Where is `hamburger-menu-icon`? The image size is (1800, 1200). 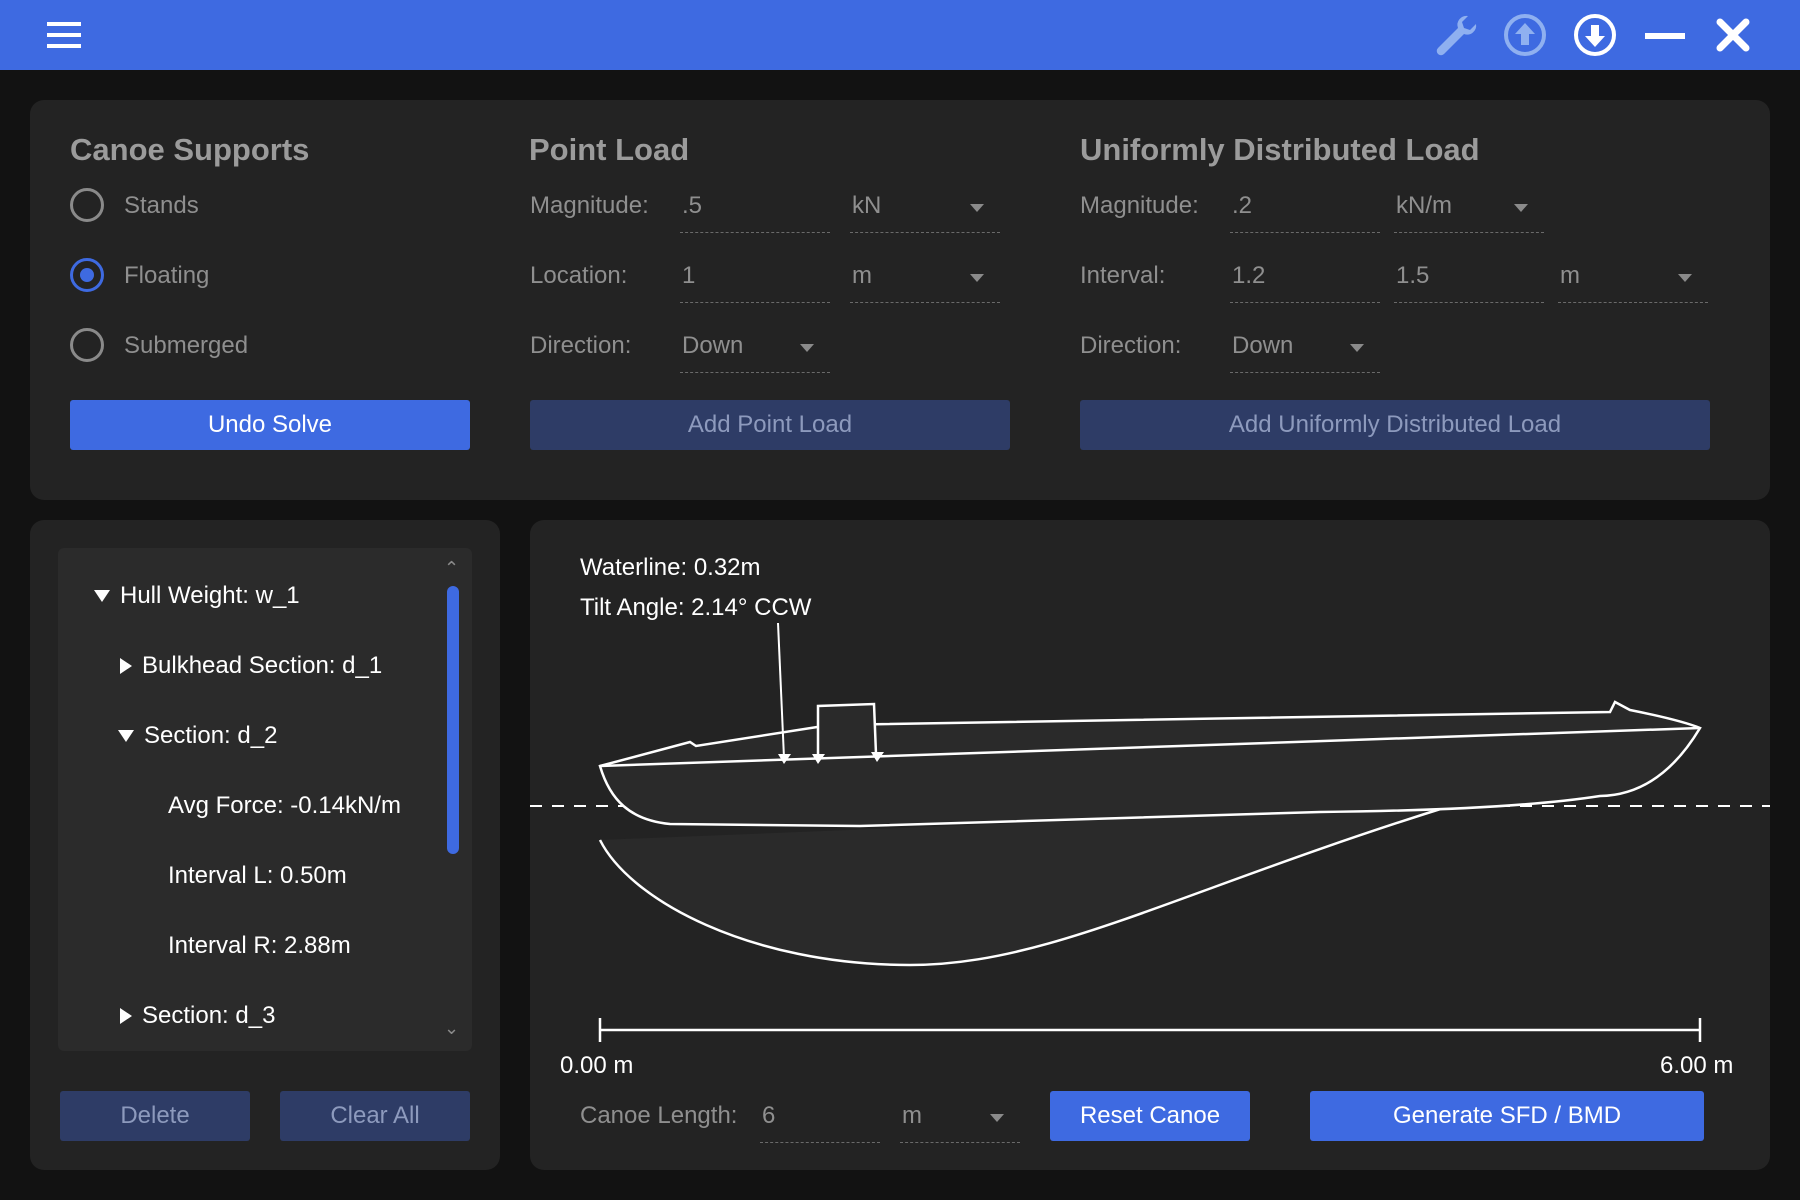 hamburger-menu-icon is located at coordinates (65, 35).